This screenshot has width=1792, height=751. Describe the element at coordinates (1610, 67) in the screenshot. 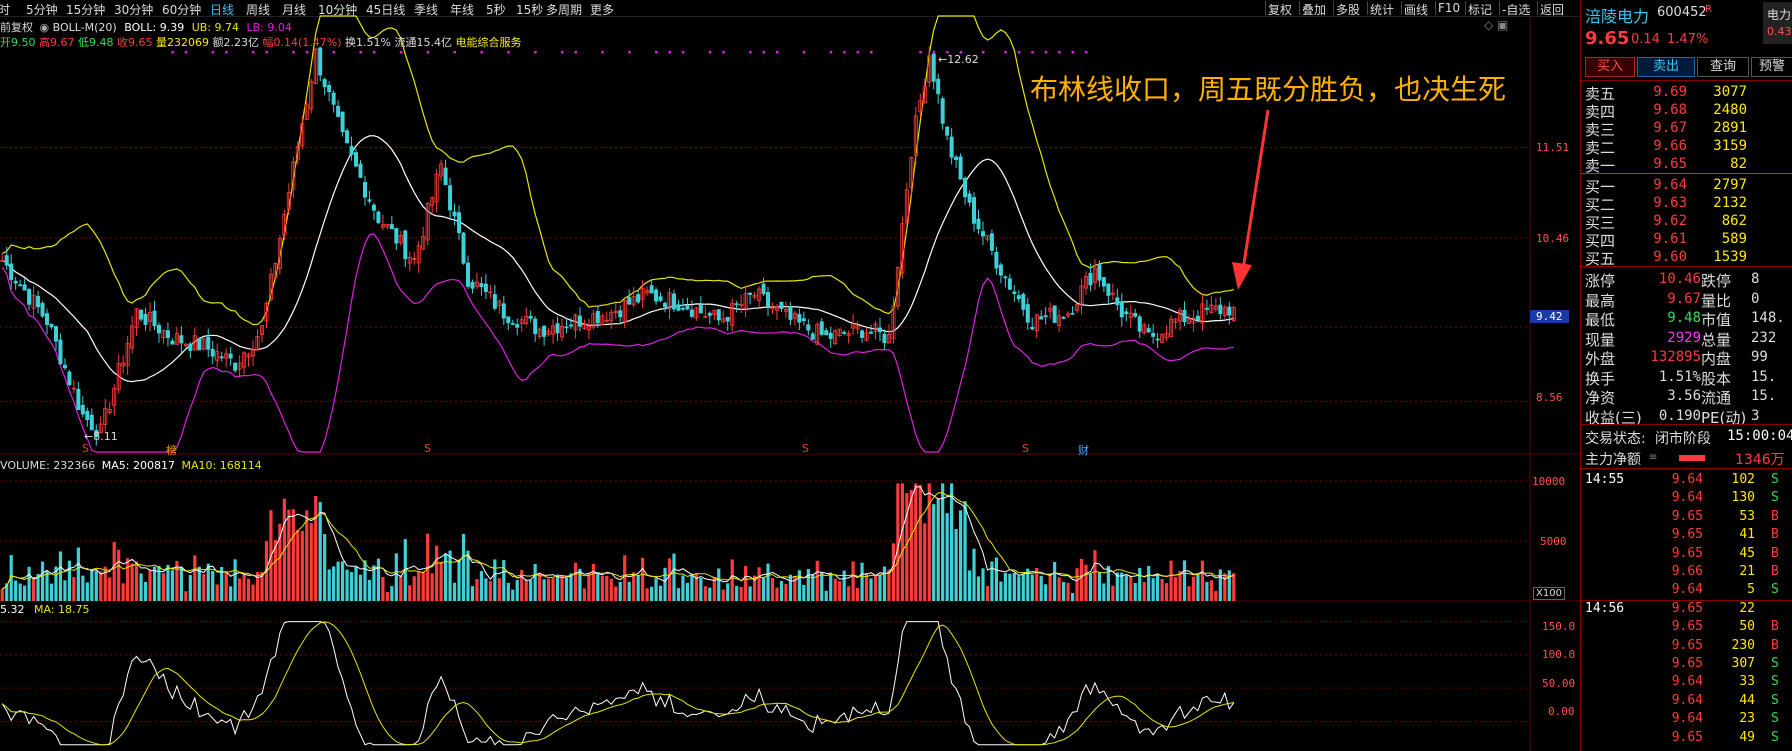

I see `buy-button: 买入` at that location.